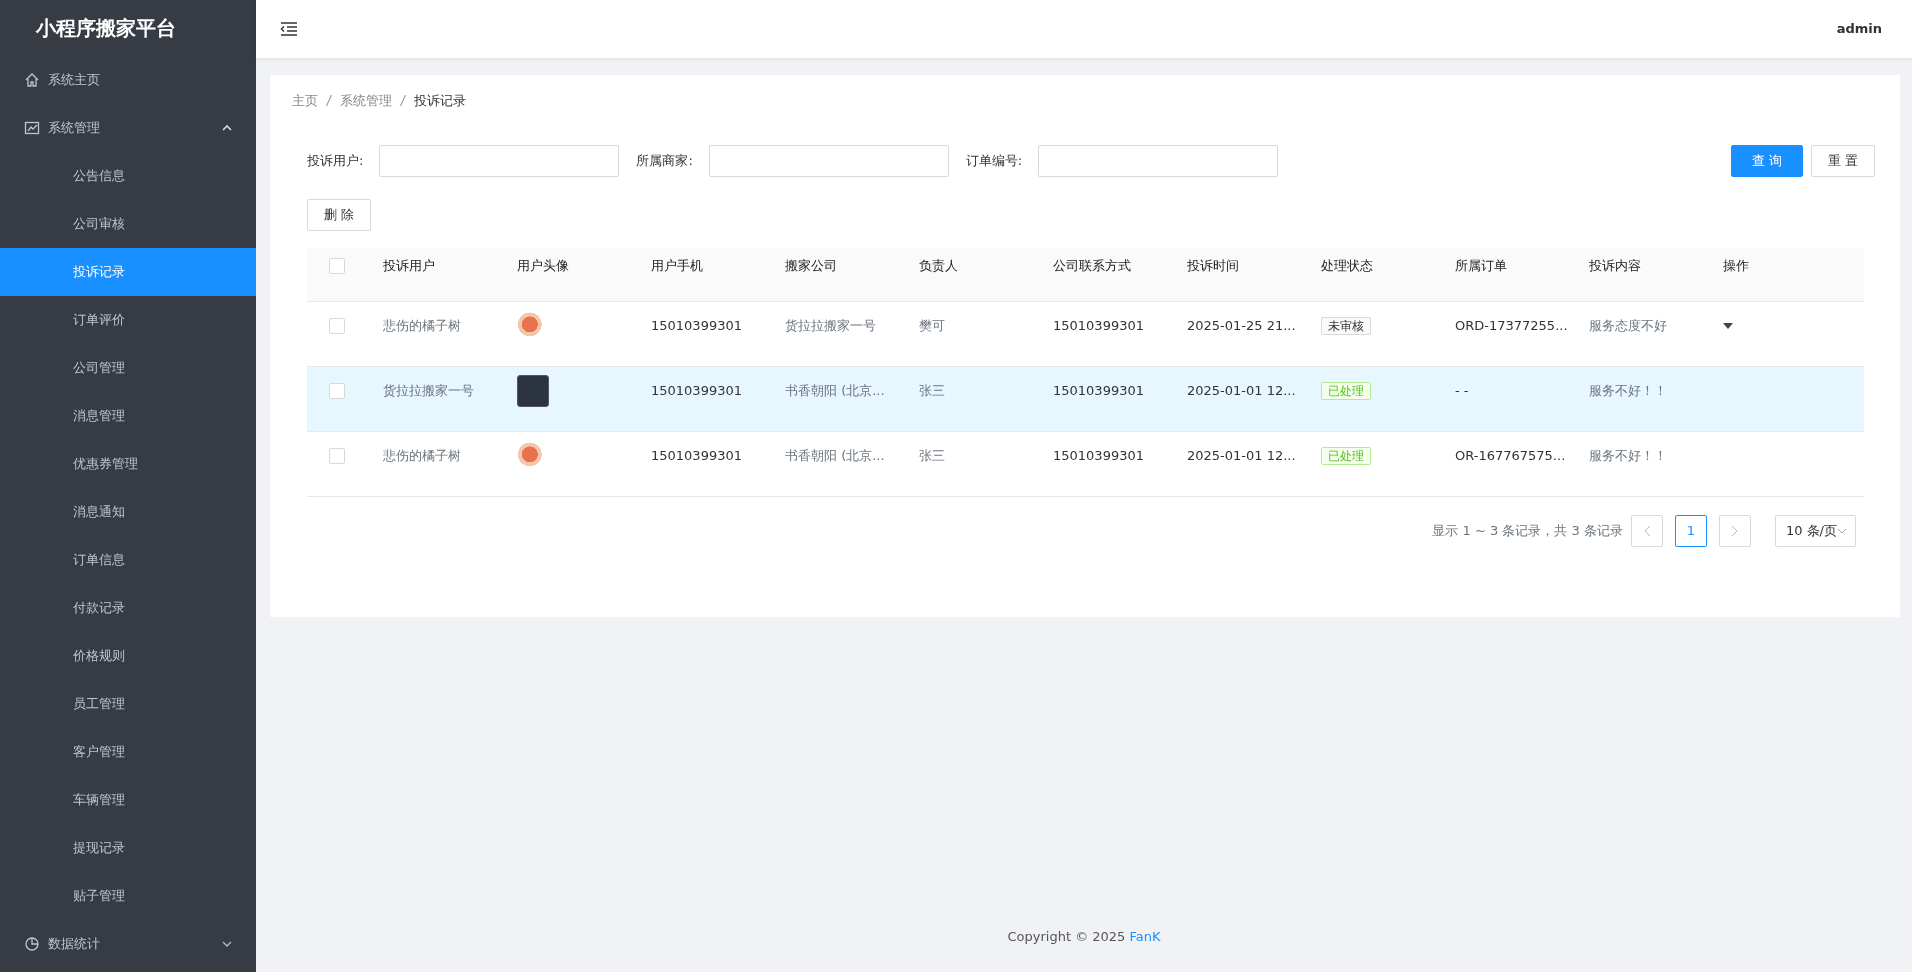  Describe the element at coordinates (1527, 530) in the screenshot. I see `pagination-summary: 显示 1 ~ 3 条记录，共 3 条记录` at that location.